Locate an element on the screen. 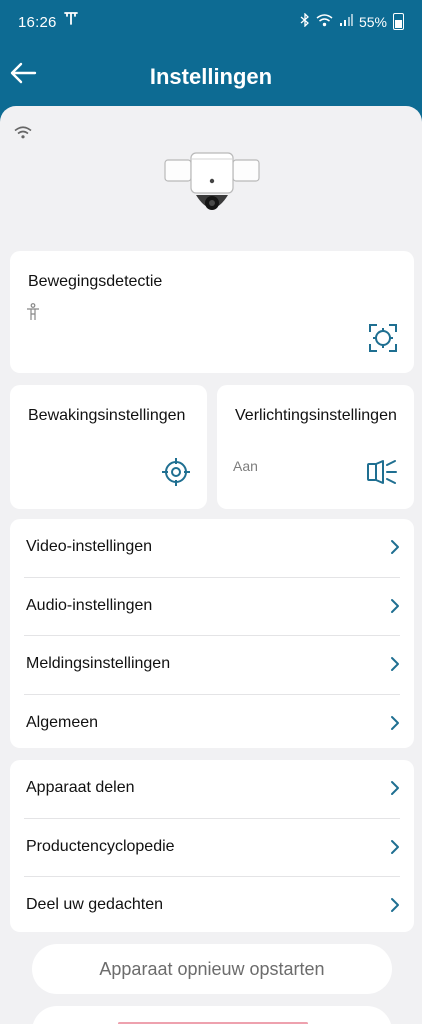 The width and height of the screenshot is (422, 1024). status-bar: 16:26 55% is located at coordinates (211, 22).